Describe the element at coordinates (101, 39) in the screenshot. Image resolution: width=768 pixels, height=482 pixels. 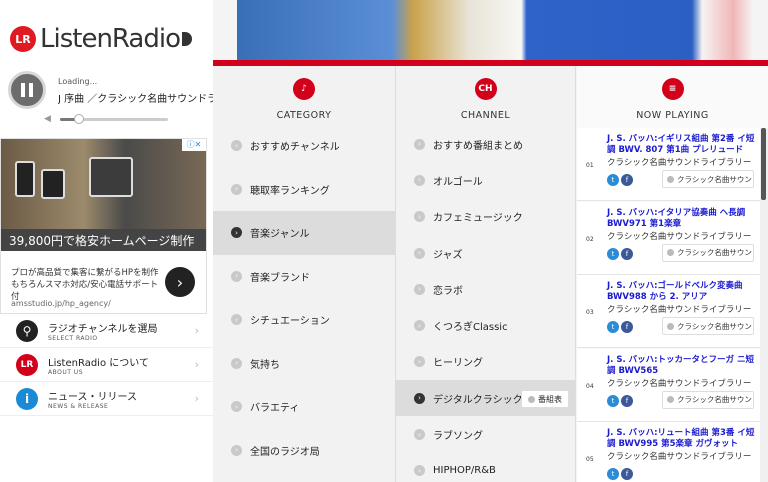
I see `logo: LR ListenRadio` at that location.